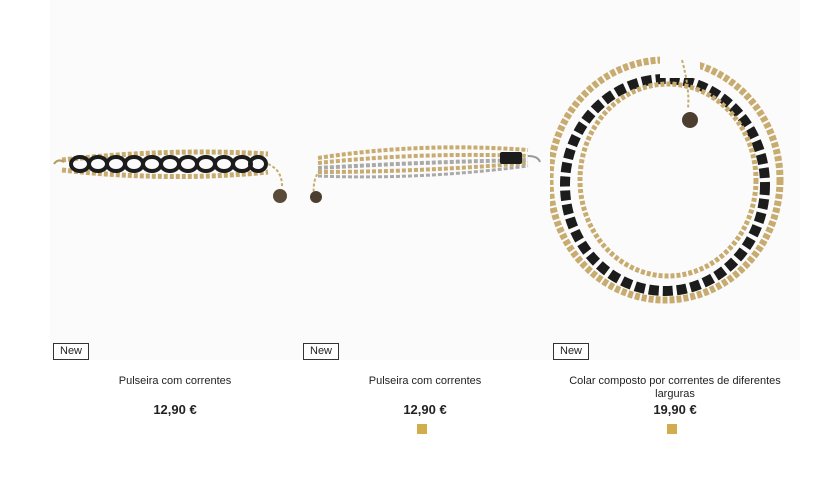 Image resolution: width=839 pixels, height=477 pixels. I want to click on chain-necklace-icon, so click(667, 176).